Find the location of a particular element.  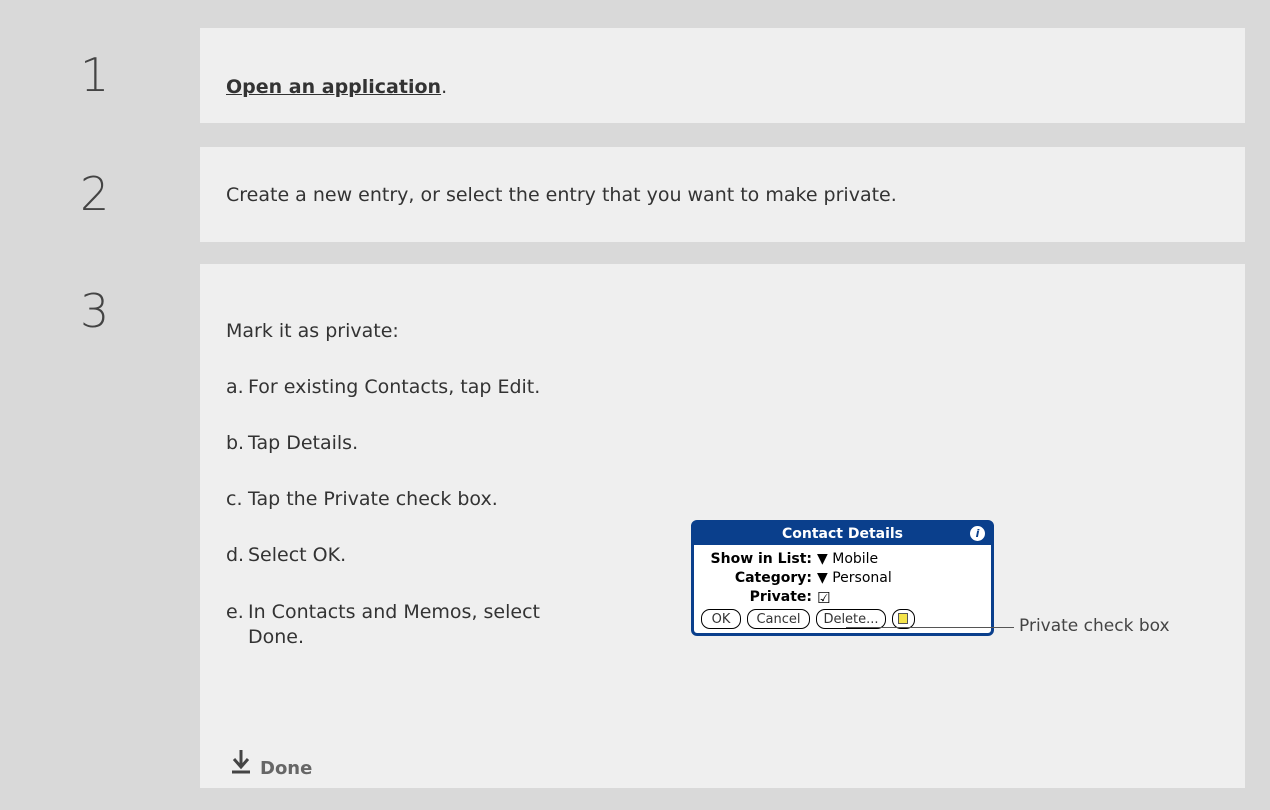

step-number: 2 is located at coordinates (95, 194).